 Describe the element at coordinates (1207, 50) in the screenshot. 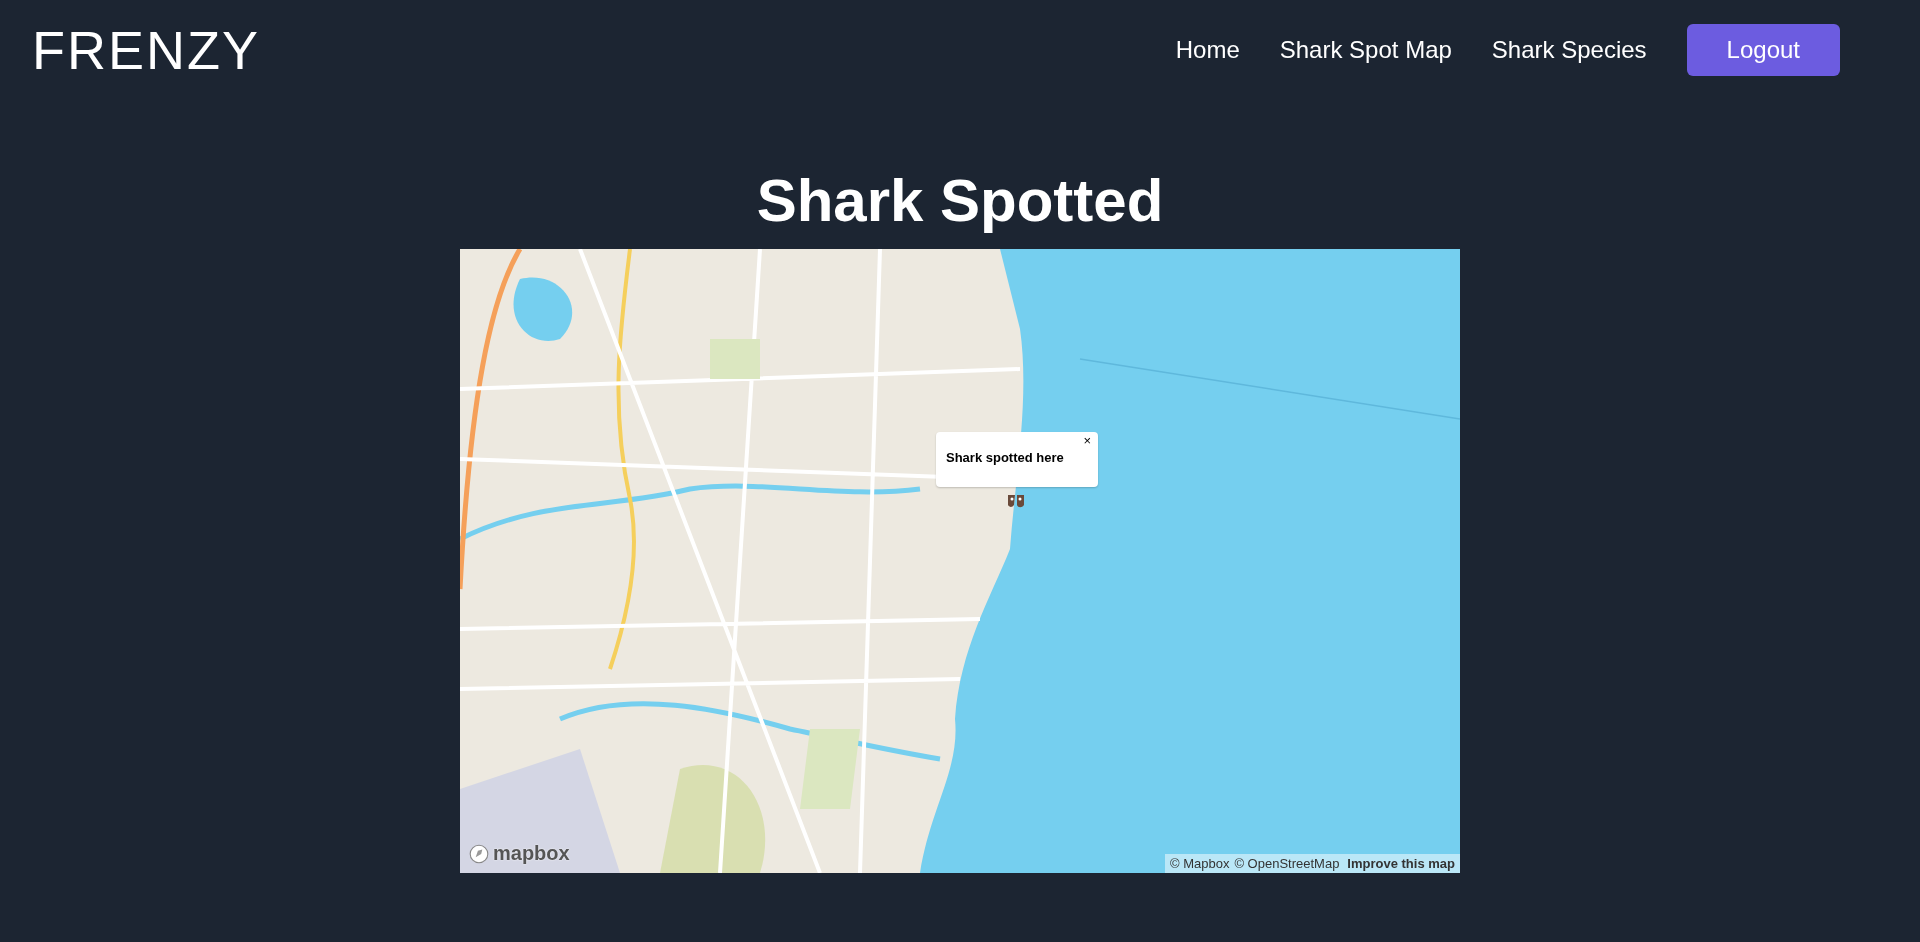

I see `nav-link: Home` at that location.